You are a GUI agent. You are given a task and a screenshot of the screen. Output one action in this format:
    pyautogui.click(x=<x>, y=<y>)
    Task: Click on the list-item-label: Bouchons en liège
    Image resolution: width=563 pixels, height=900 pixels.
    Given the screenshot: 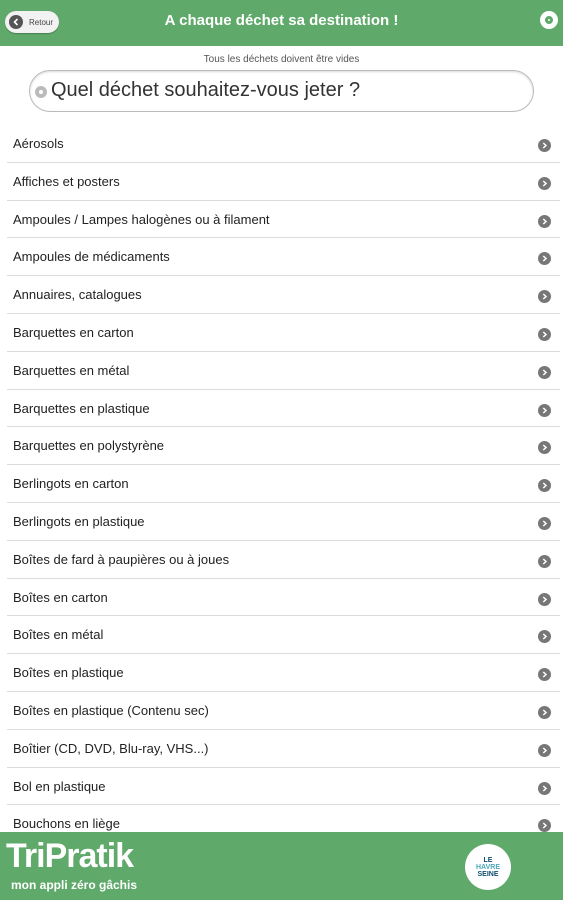 What is the action you would take?
    pyautogui.click(x=66, y=824)
    